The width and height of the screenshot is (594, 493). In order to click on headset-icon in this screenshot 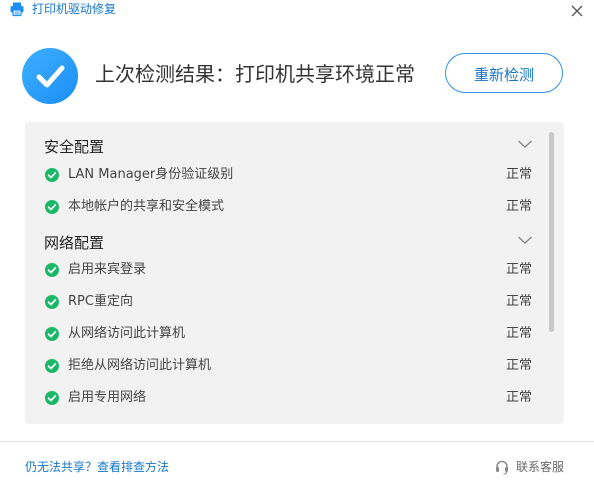, I will do `click(502, 467)`.